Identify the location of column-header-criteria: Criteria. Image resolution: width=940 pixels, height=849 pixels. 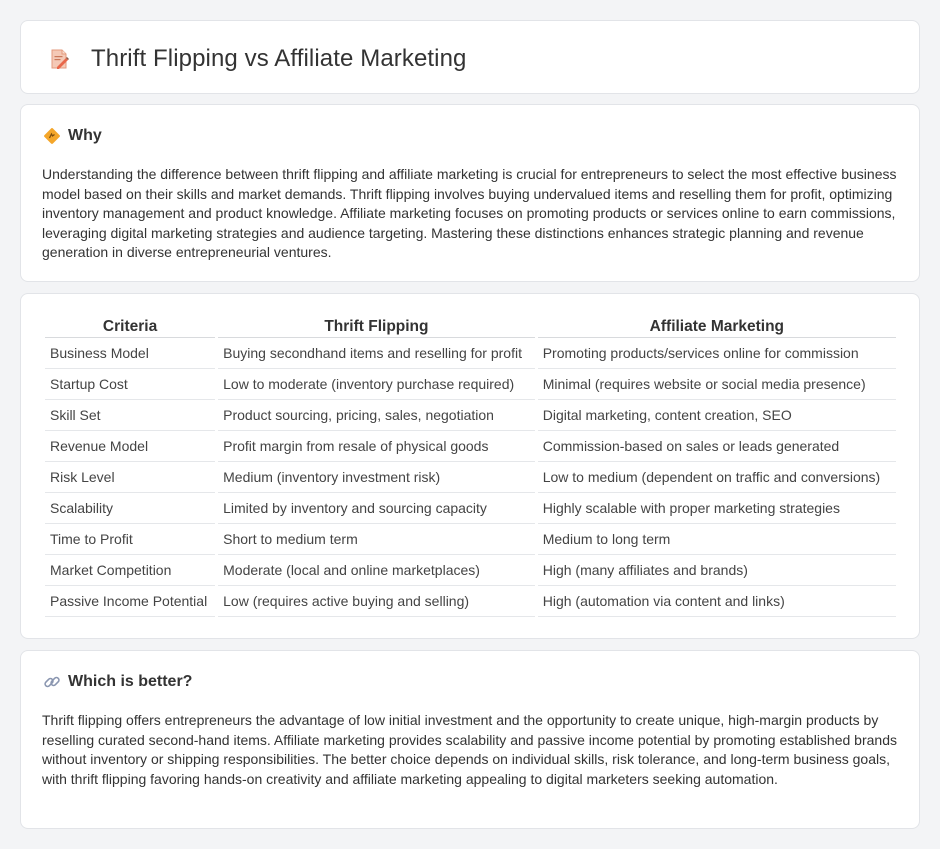
(130, 327).